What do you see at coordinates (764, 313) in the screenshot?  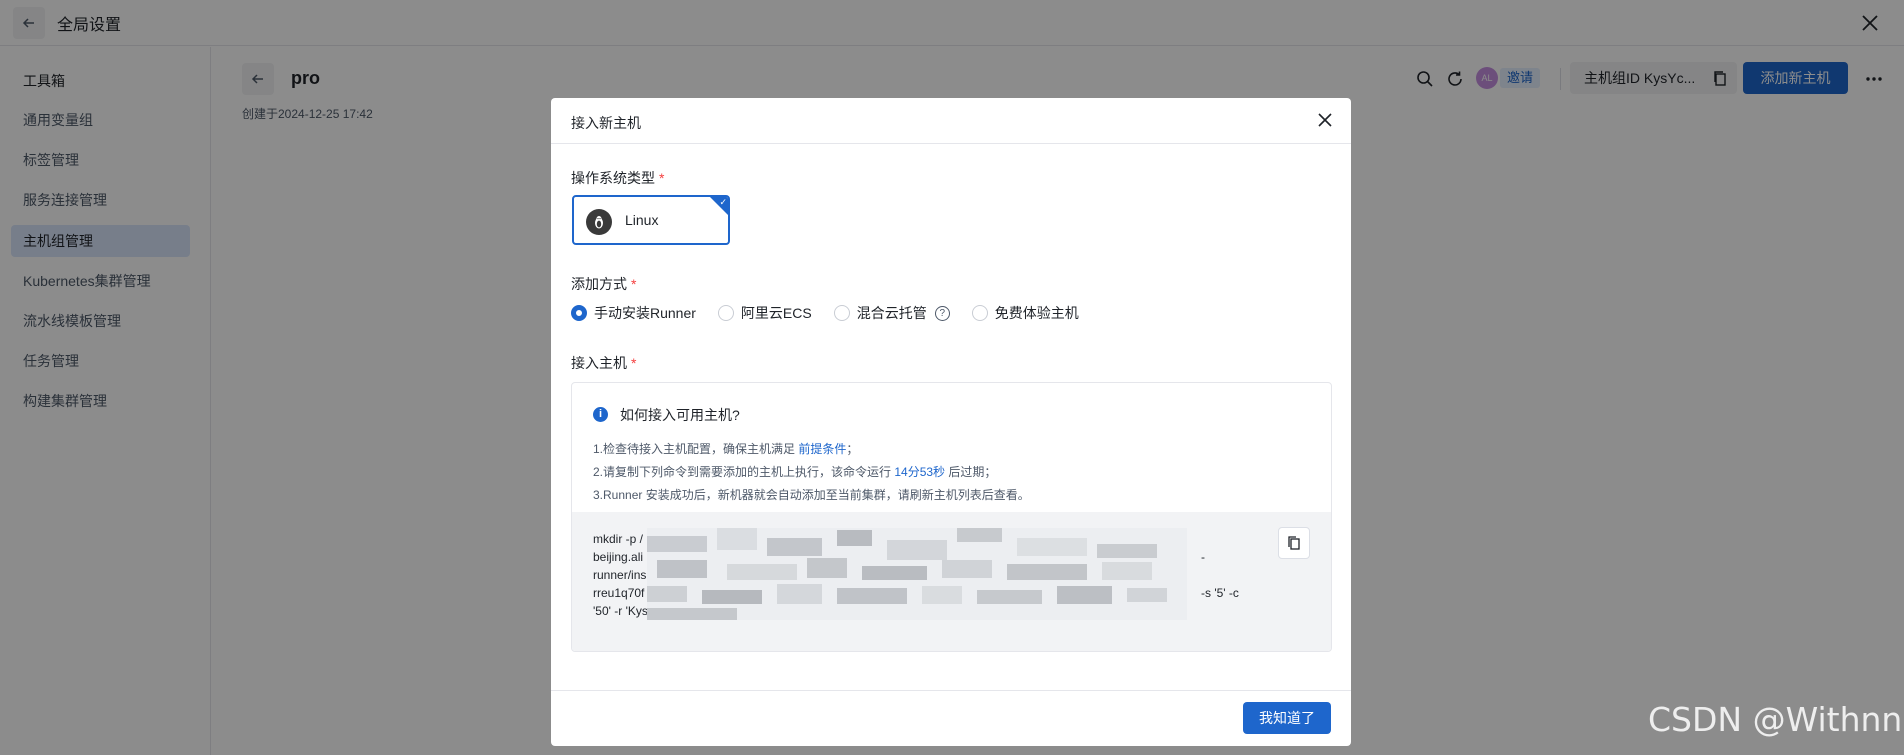 I see `method-radio-aliyun-ecs: 阿里云ECS` at bounding box center [764, 313].